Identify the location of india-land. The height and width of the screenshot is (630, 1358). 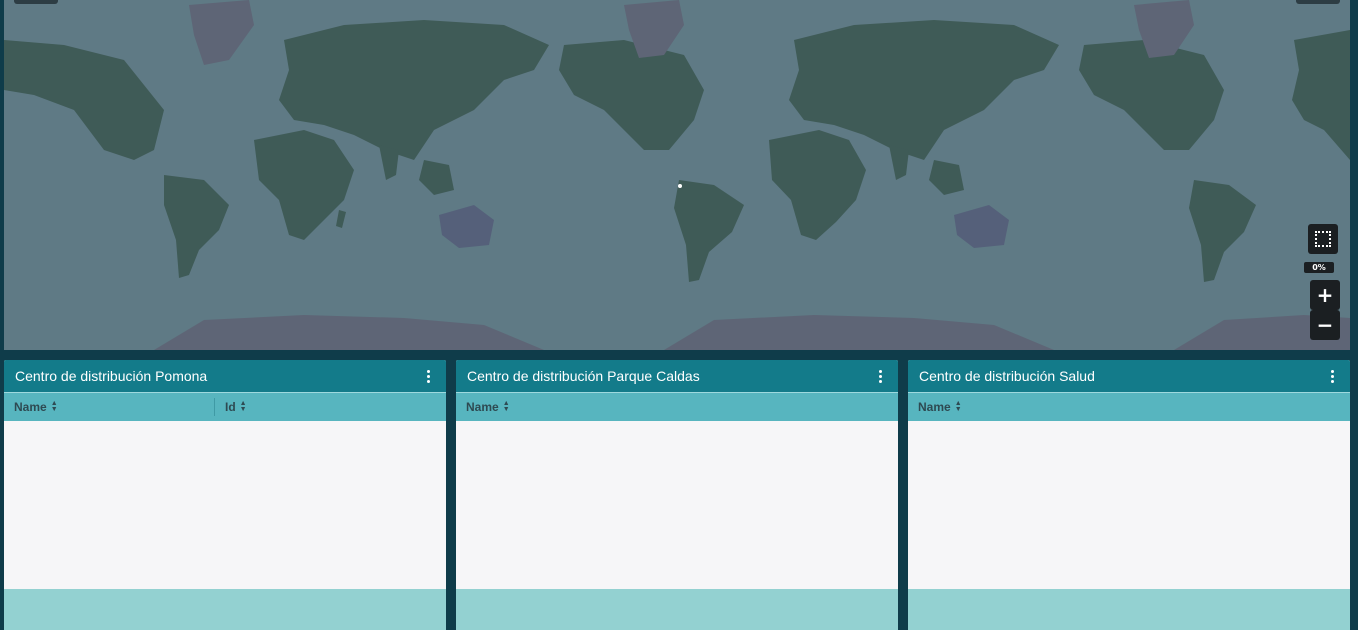
(389, 162).